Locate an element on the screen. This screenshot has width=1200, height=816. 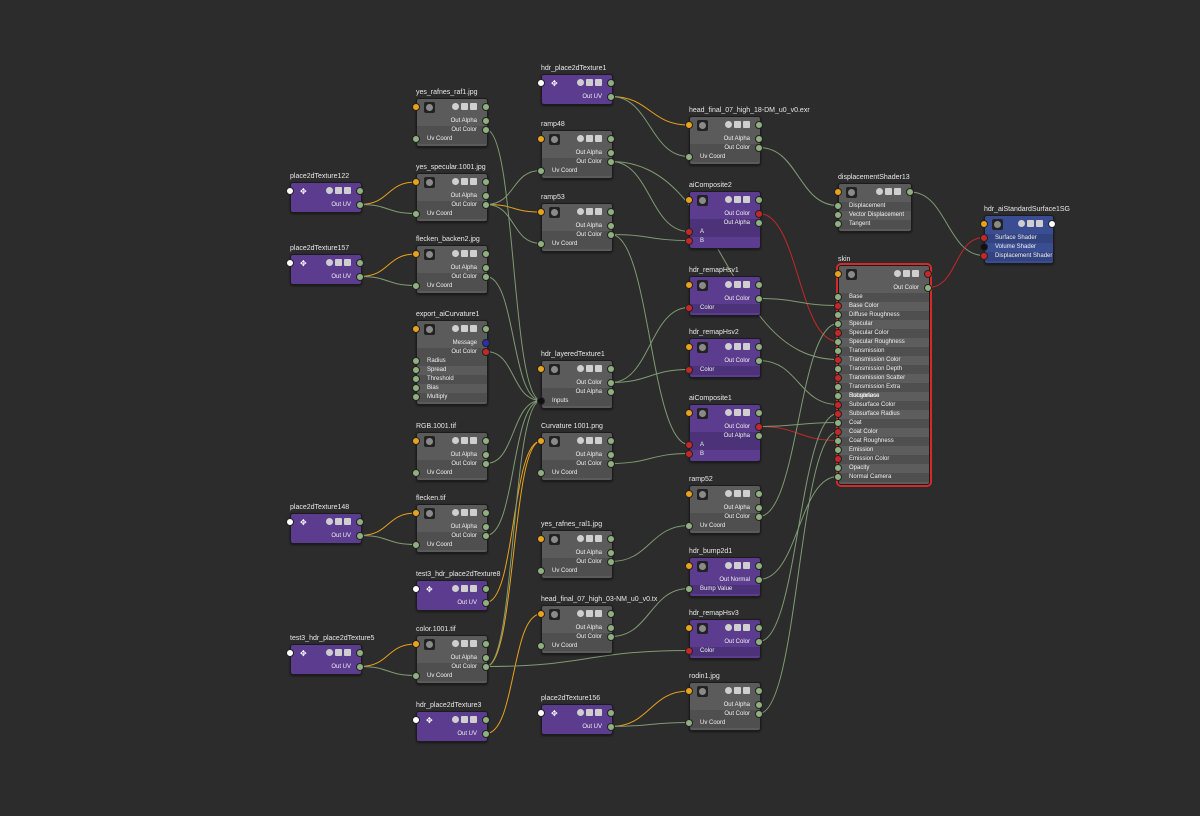
node-hdr_bump2d1: Out Normal Bump Value is located at coordinates (725, 577).